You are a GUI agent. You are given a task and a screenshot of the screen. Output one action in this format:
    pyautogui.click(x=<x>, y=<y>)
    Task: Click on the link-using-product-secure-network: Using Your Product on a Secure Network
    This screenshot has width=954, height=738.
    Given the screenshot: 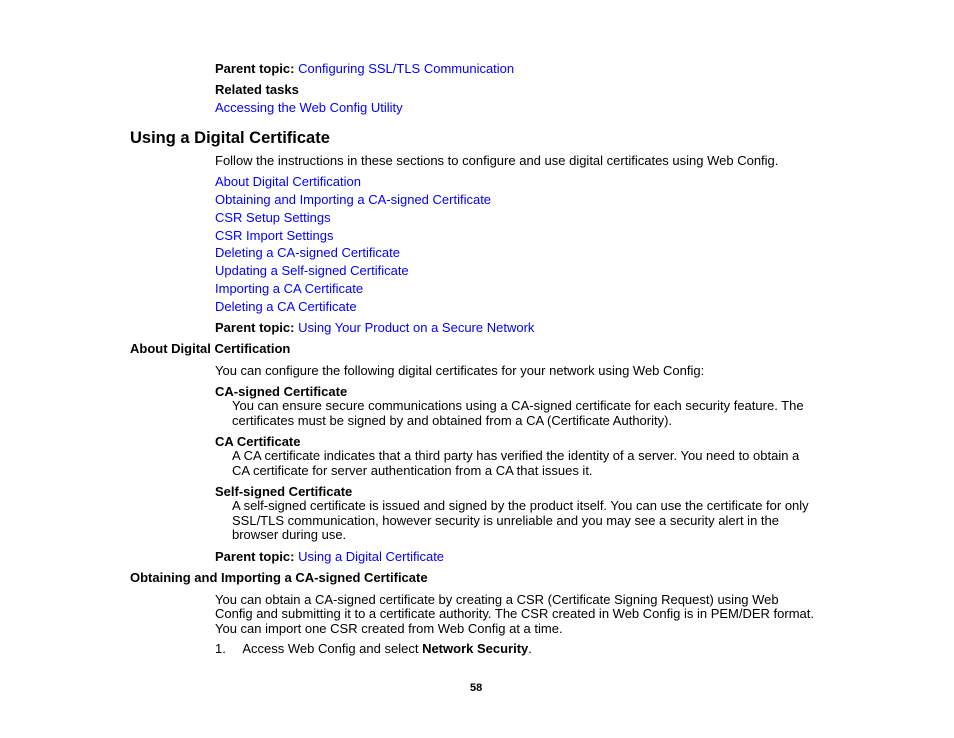 What is the action you would take?
    pyautogui.click(x=416, y=327)
    